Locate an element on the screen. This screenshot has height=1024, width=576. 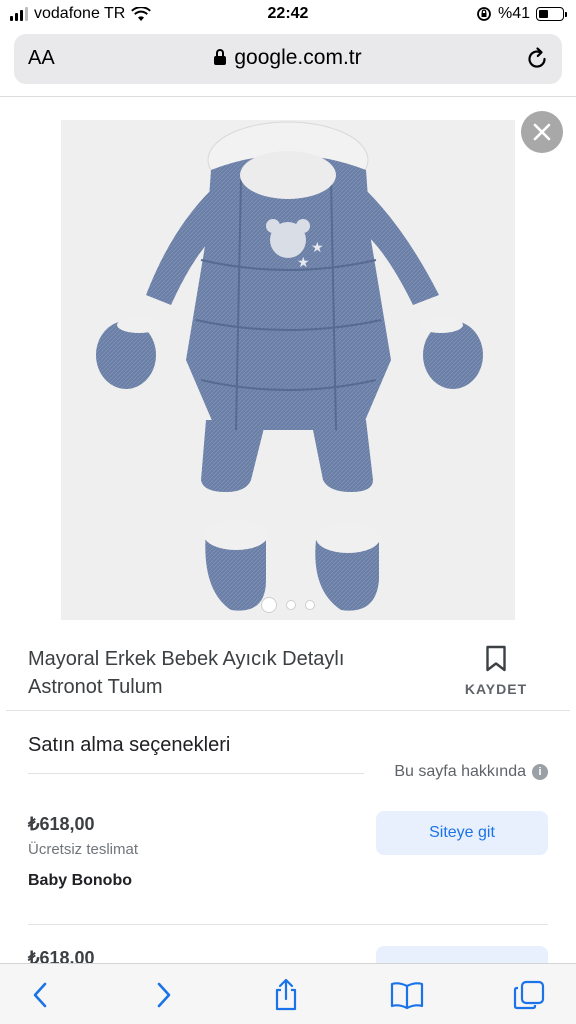
forward-icon is located at coordinates (164, 995).